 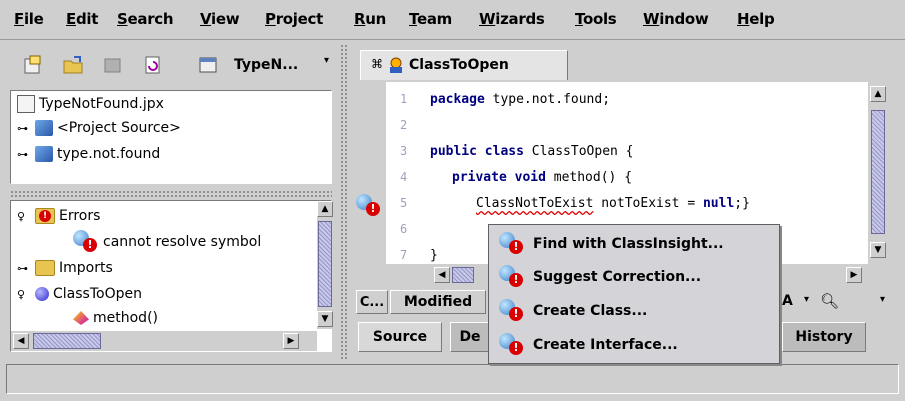 I want to click on project-toolbar: TypeN... ▾, so click(x=174, y=66).